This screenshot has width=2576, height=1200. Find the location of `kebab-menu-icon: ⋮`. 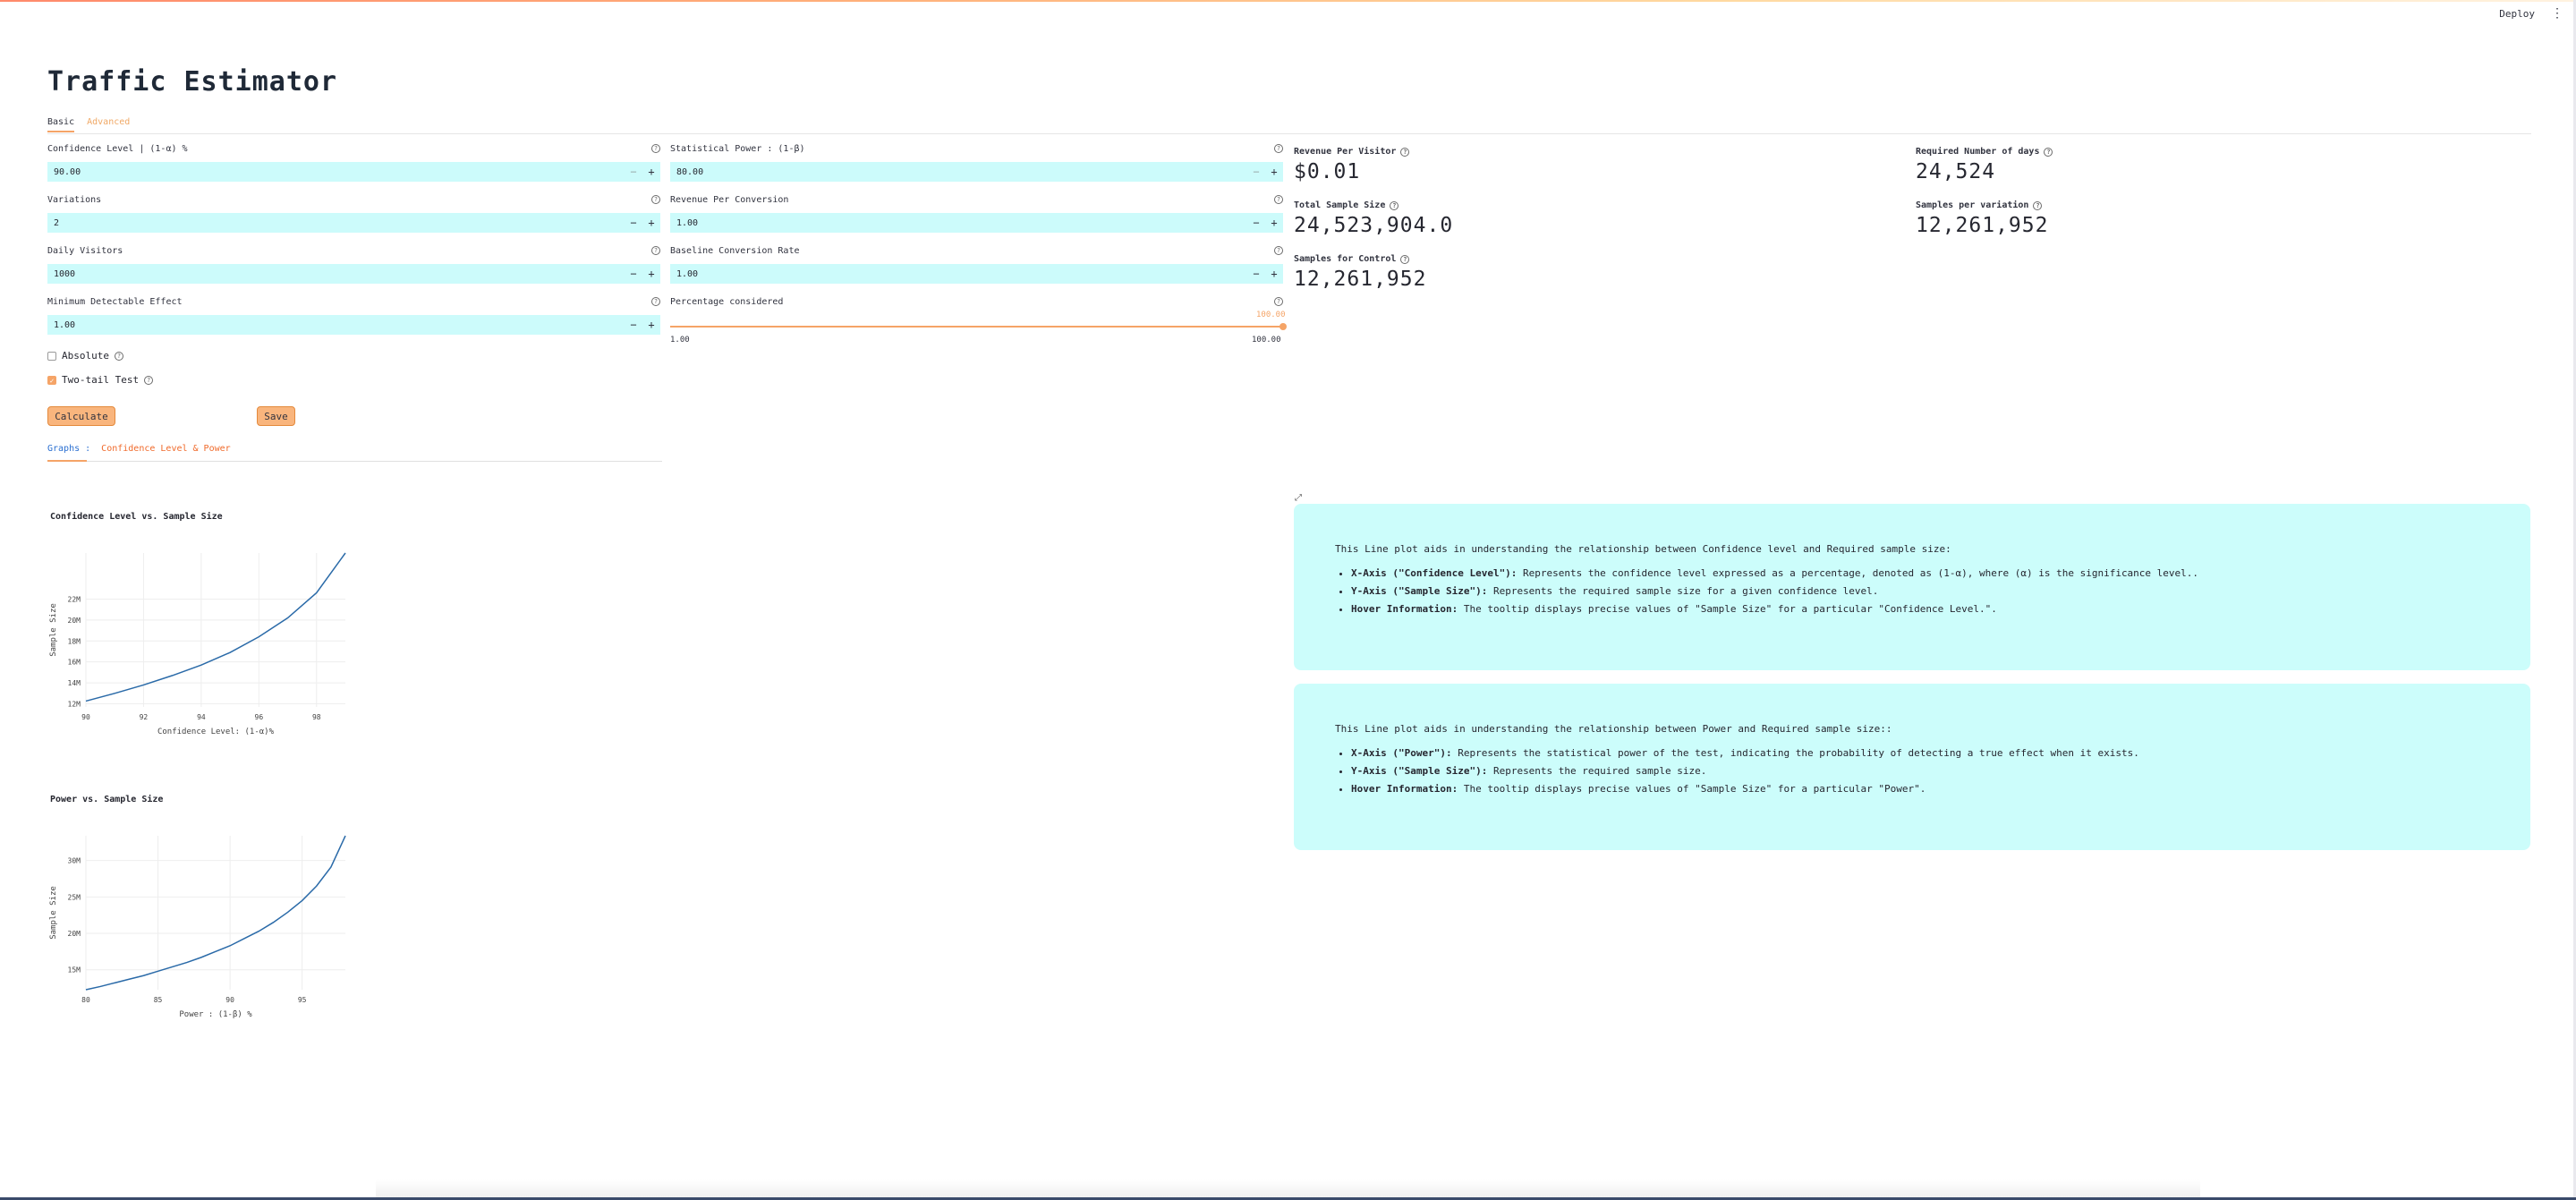

kebab-menu-icon: ⋮ is located at coordinates (2557, 13).